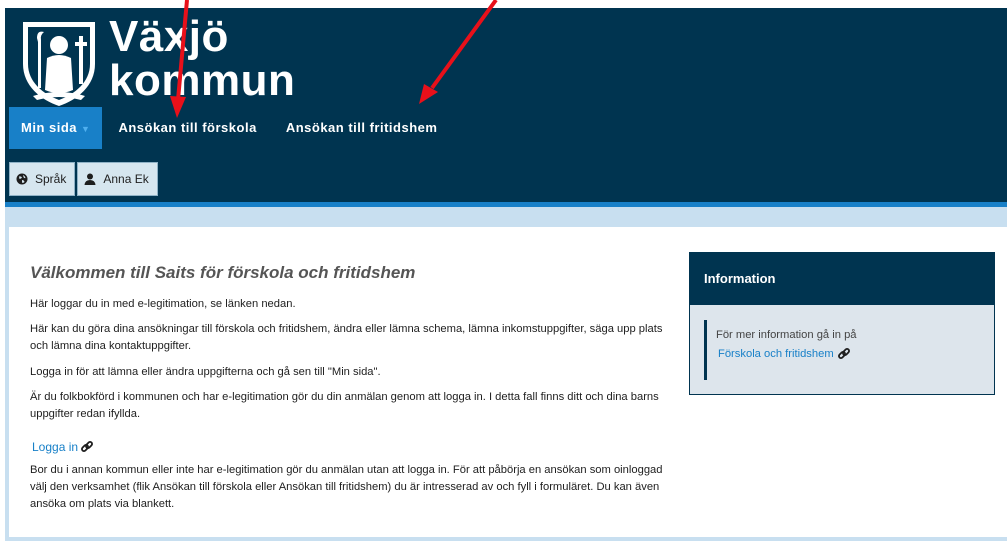 Image resolution: width=1007 pixels, height=541 pixels. What do you see at coordinates (786, 335) in the screenshot?
I see `information-text: För mer information gå in på` at bounding box center [786, 335].